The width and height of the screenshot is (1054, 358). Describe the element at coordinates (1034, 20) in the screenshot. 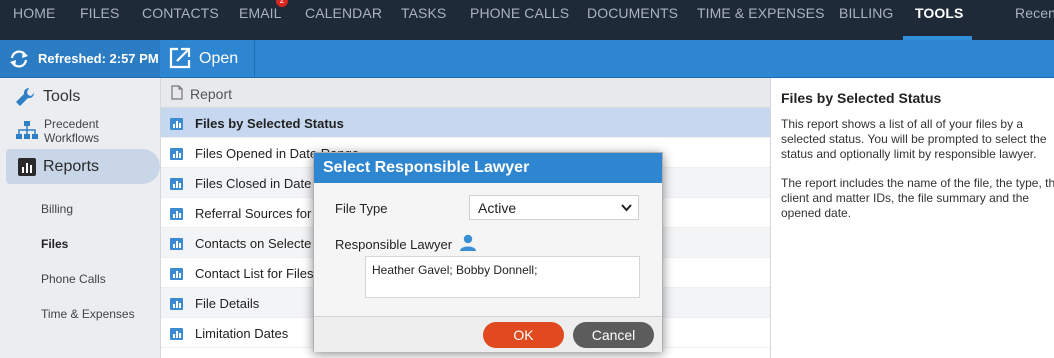

I see `nav-recent: Recen` at that location.